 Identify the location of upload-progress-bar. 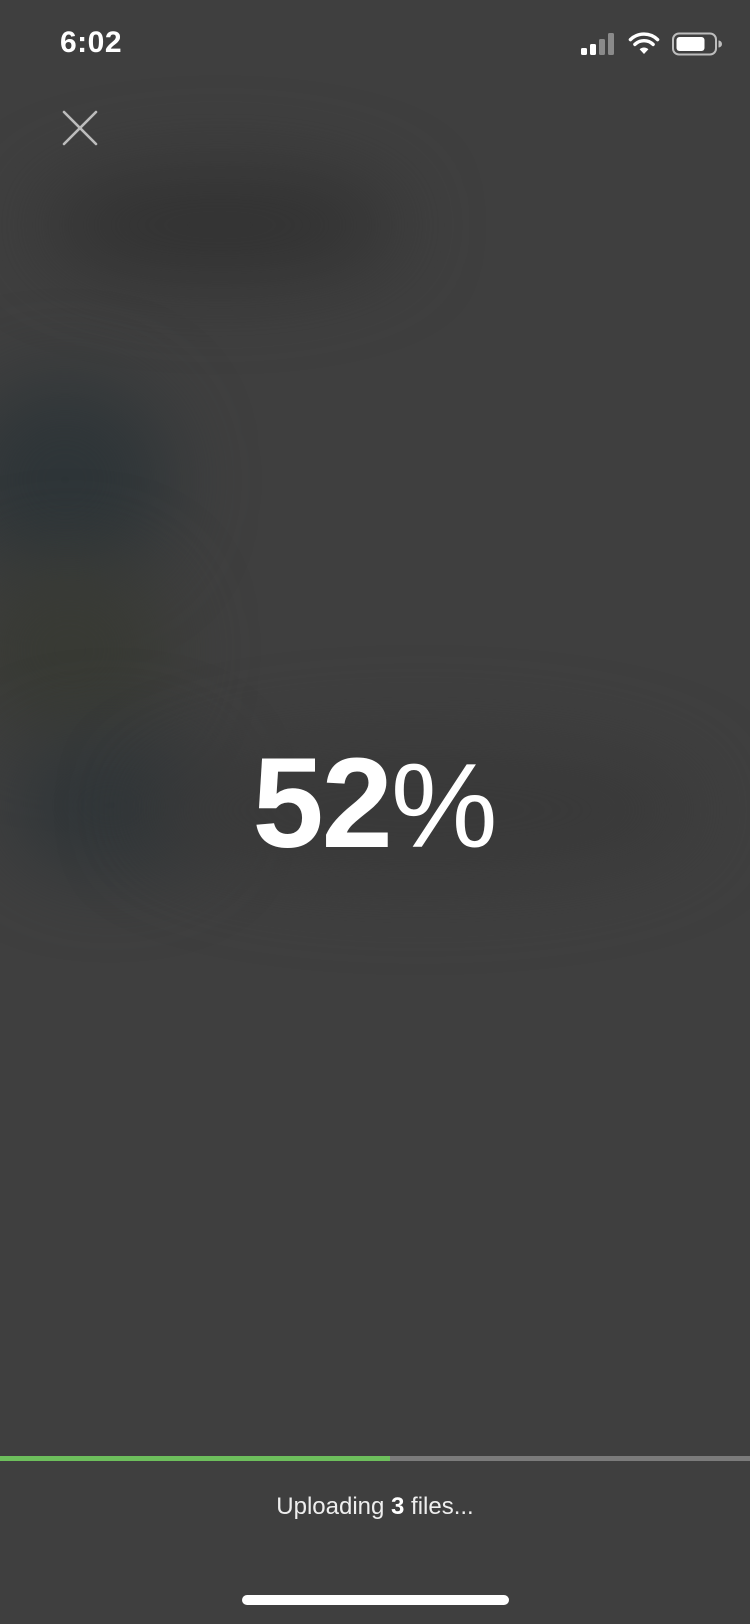
(375, 1458).